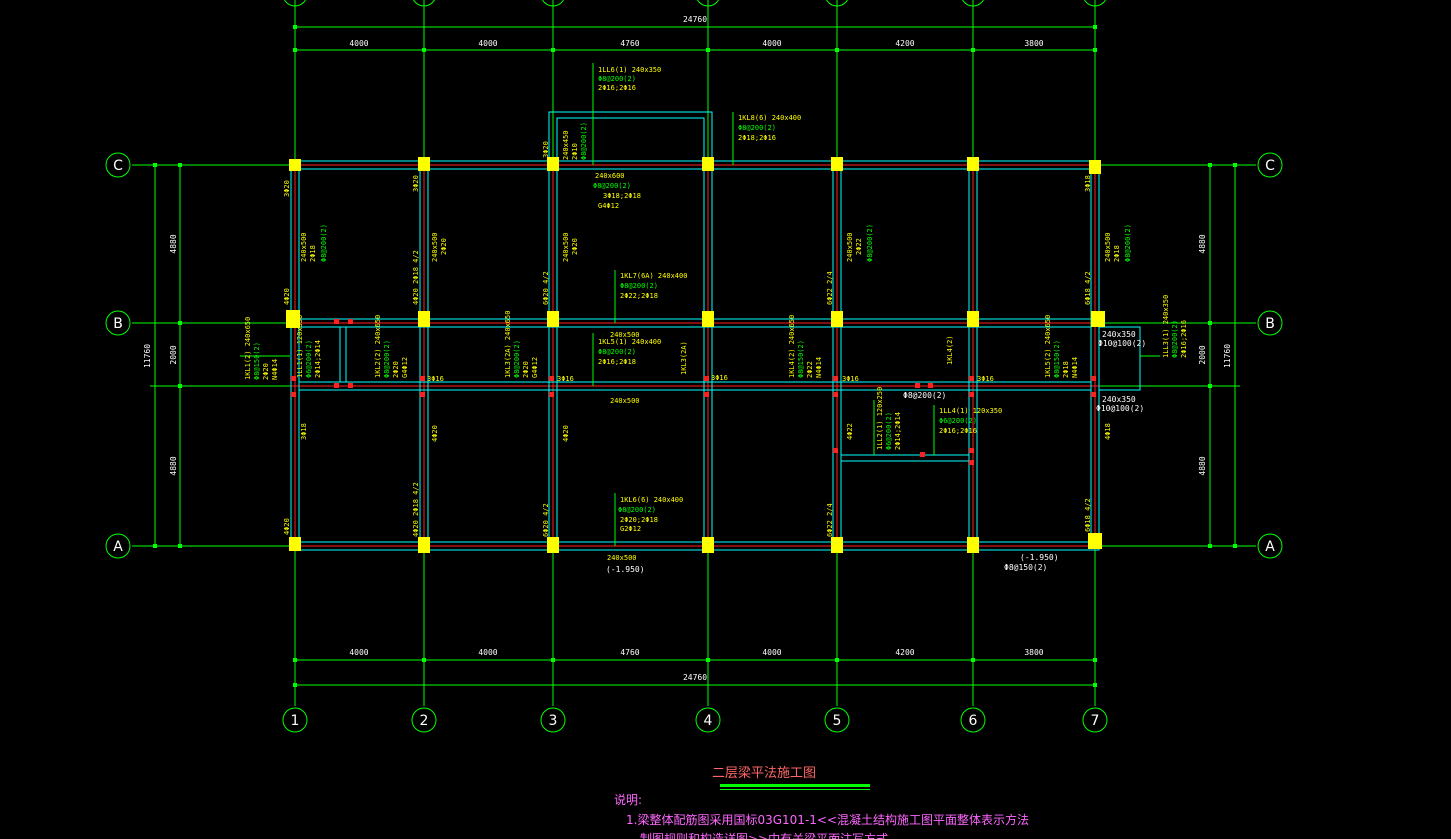 This screenshot has width=1451, height=839. What do you see at coordinates (546, 520) in the screenshot?
I see `label-v-6q20-3b: 6Φ20 4/2` at bounding box center [546, 520].